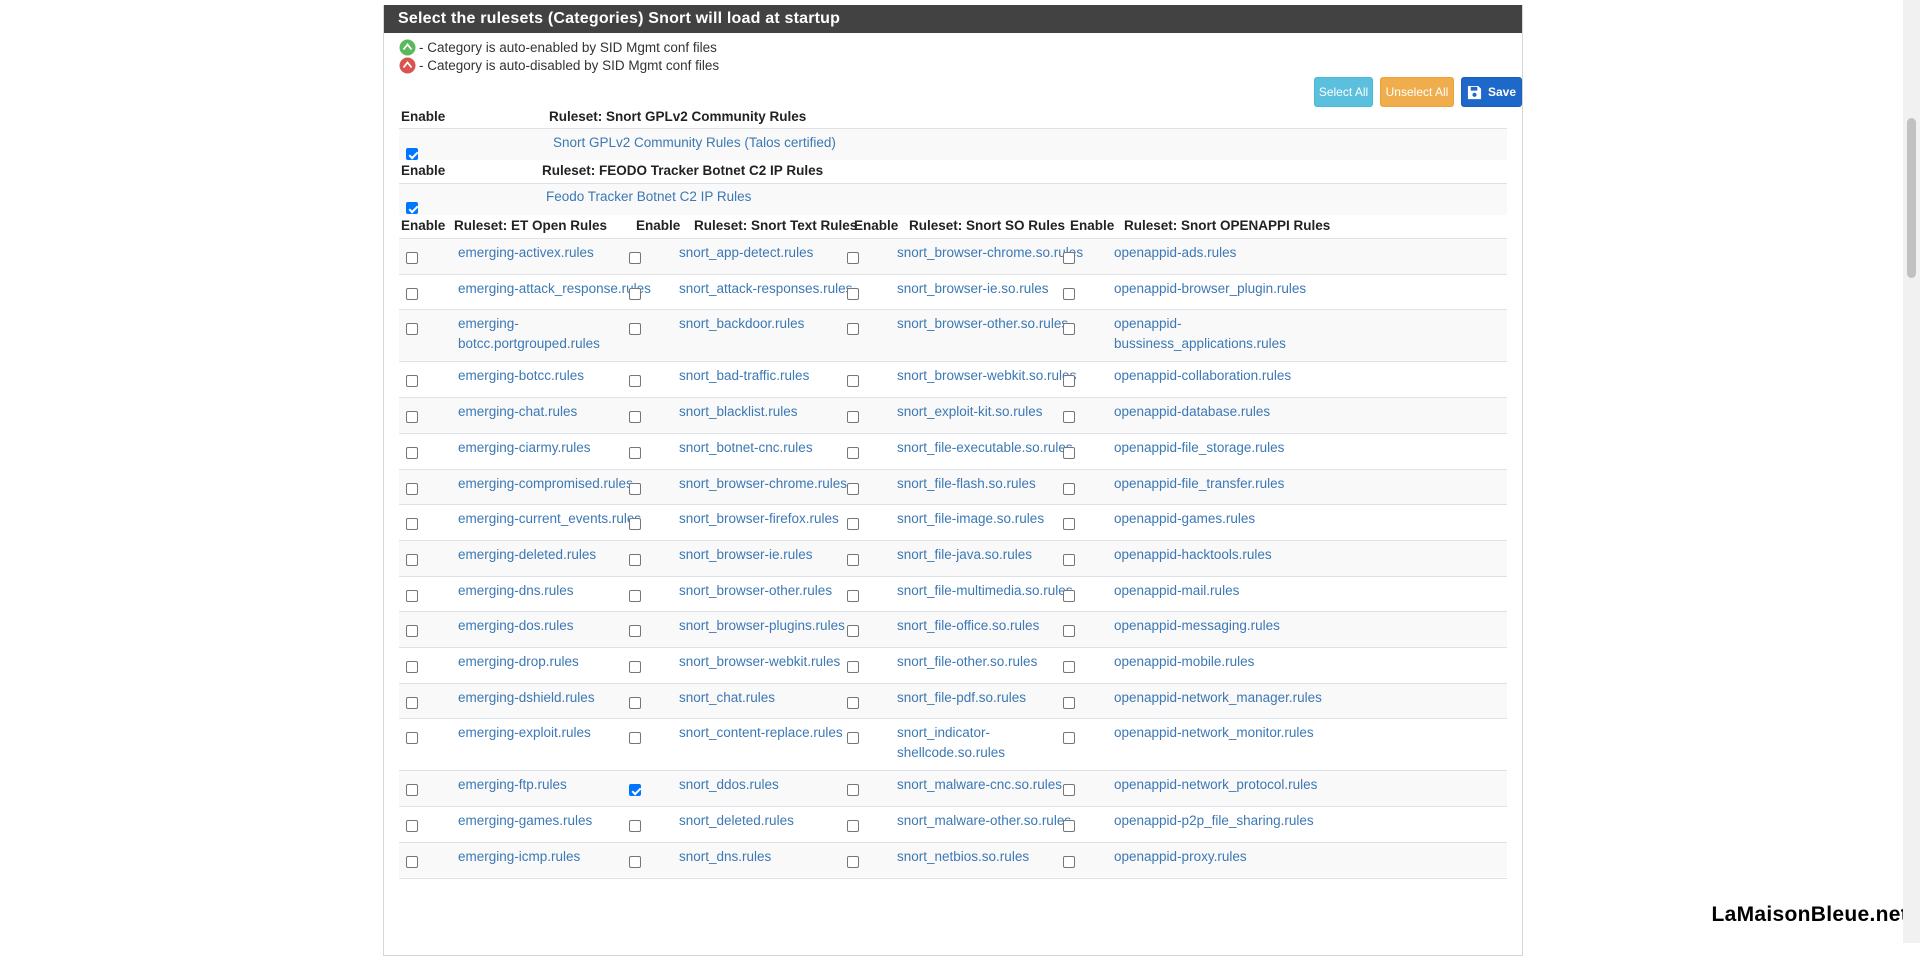 The height and width of the screenshot is (956, 1920). What do you see at coordinates (986, 376) in the screenshot?
I see `so-rule-link: snort_browser-webkit.so.rules` at bounding box center [986, 376].